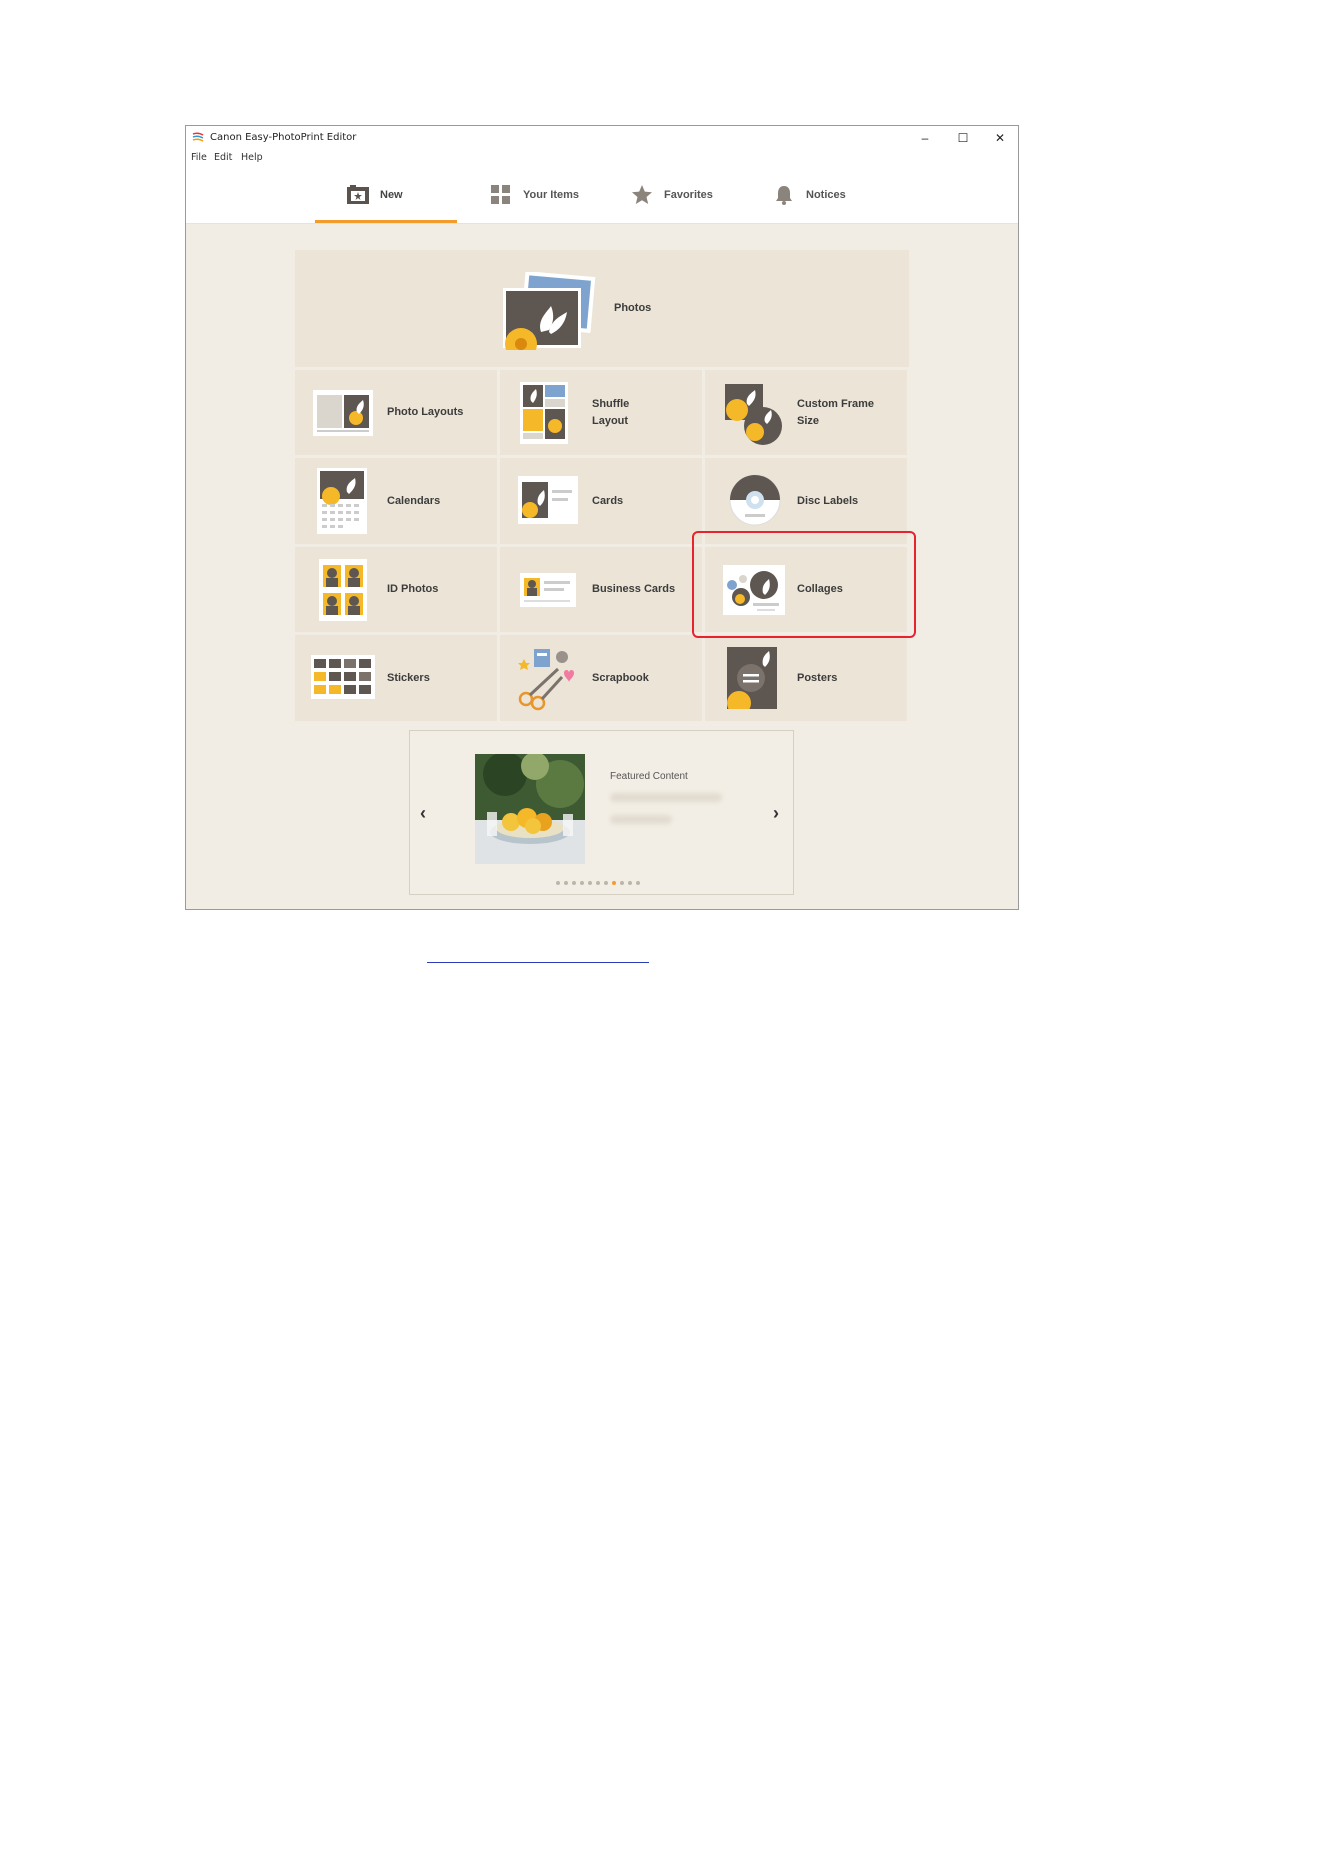 This screenshot has height=1872, width=1324. What do you see at coordinates (414, 501) in the screenshot?
I see `category-calendars-label: Calendars` at bounding box center [414, 501].